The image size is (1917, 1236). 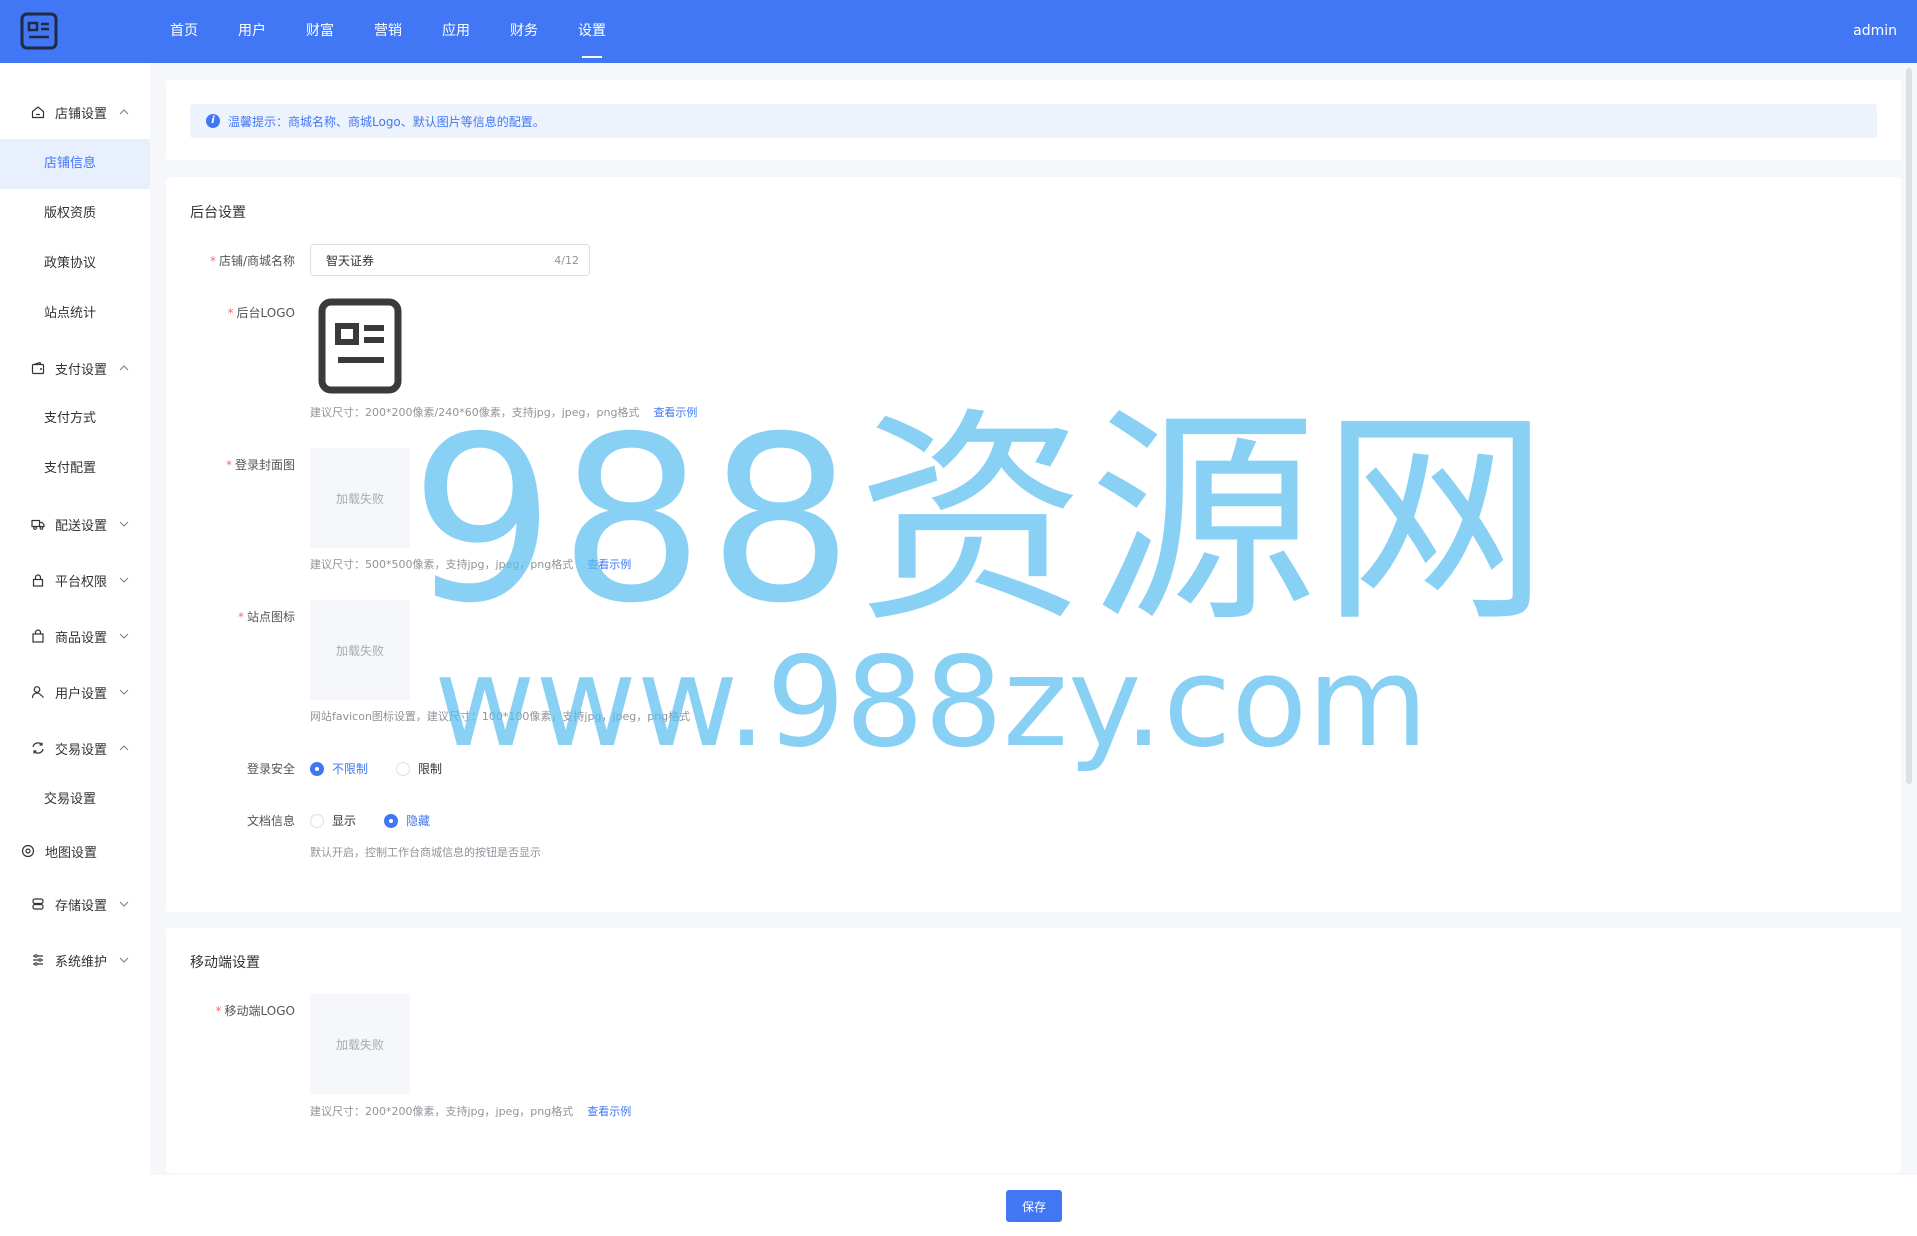 I want to click on sidebar-group-label: 配送设置, so click(x=81, y=526).